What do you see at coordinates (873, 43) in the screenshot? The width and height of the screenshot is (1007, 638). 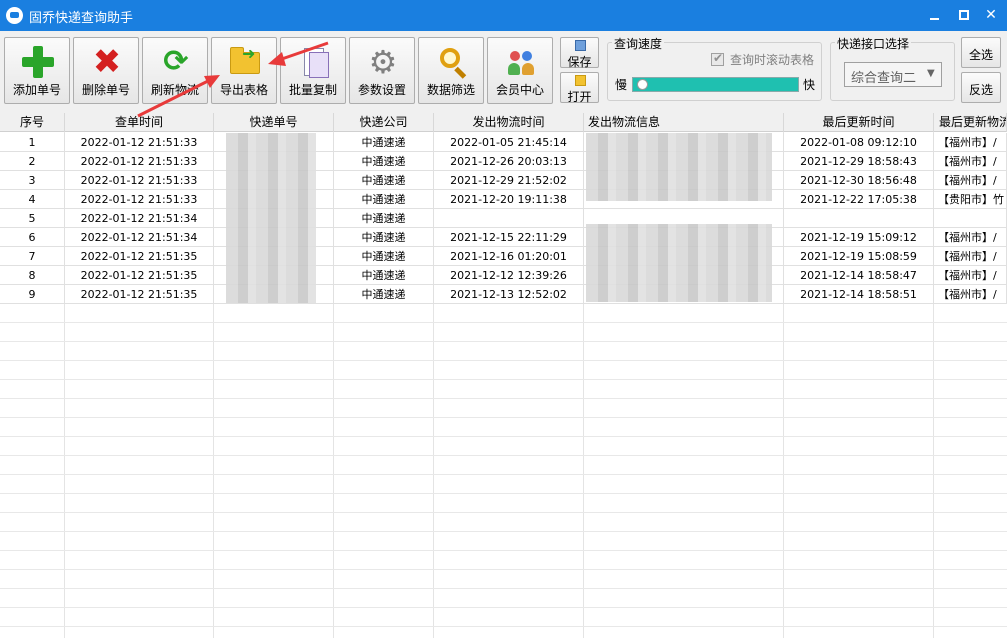 I see `api-group-title: 快递接口选择` at bounding box center [873, 43].